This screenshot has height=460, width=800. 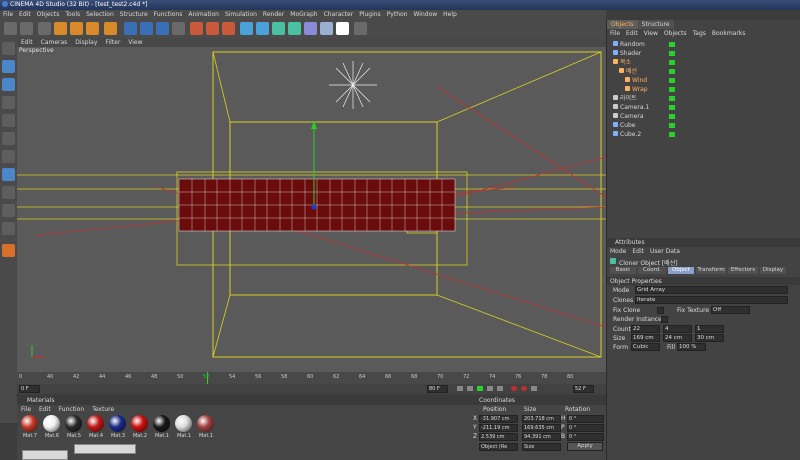 I want to click on rotate-tool-icon, so click(x=92, y=28).